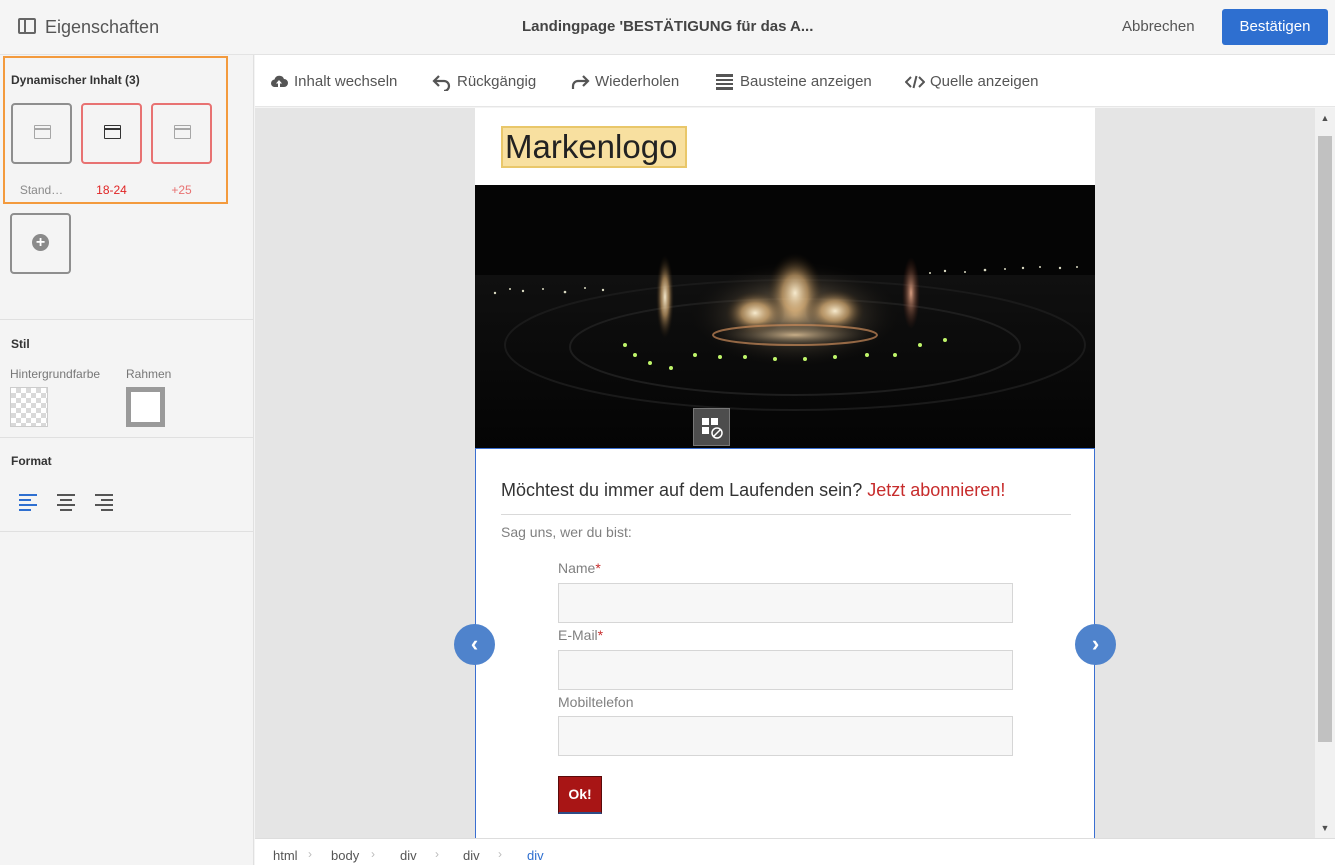 The height and width of the screenshot is (865, 1335). Describe the element at coordinates (596, 702) in the screenshot. I see `mobile-label: Mobiltelefon` at that location.